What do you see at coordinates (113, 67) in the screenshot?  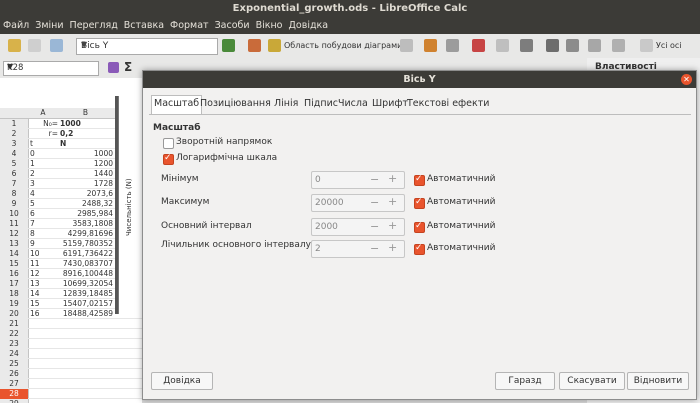 I see `function-wizard-icon` at bounding box center [113, 67].